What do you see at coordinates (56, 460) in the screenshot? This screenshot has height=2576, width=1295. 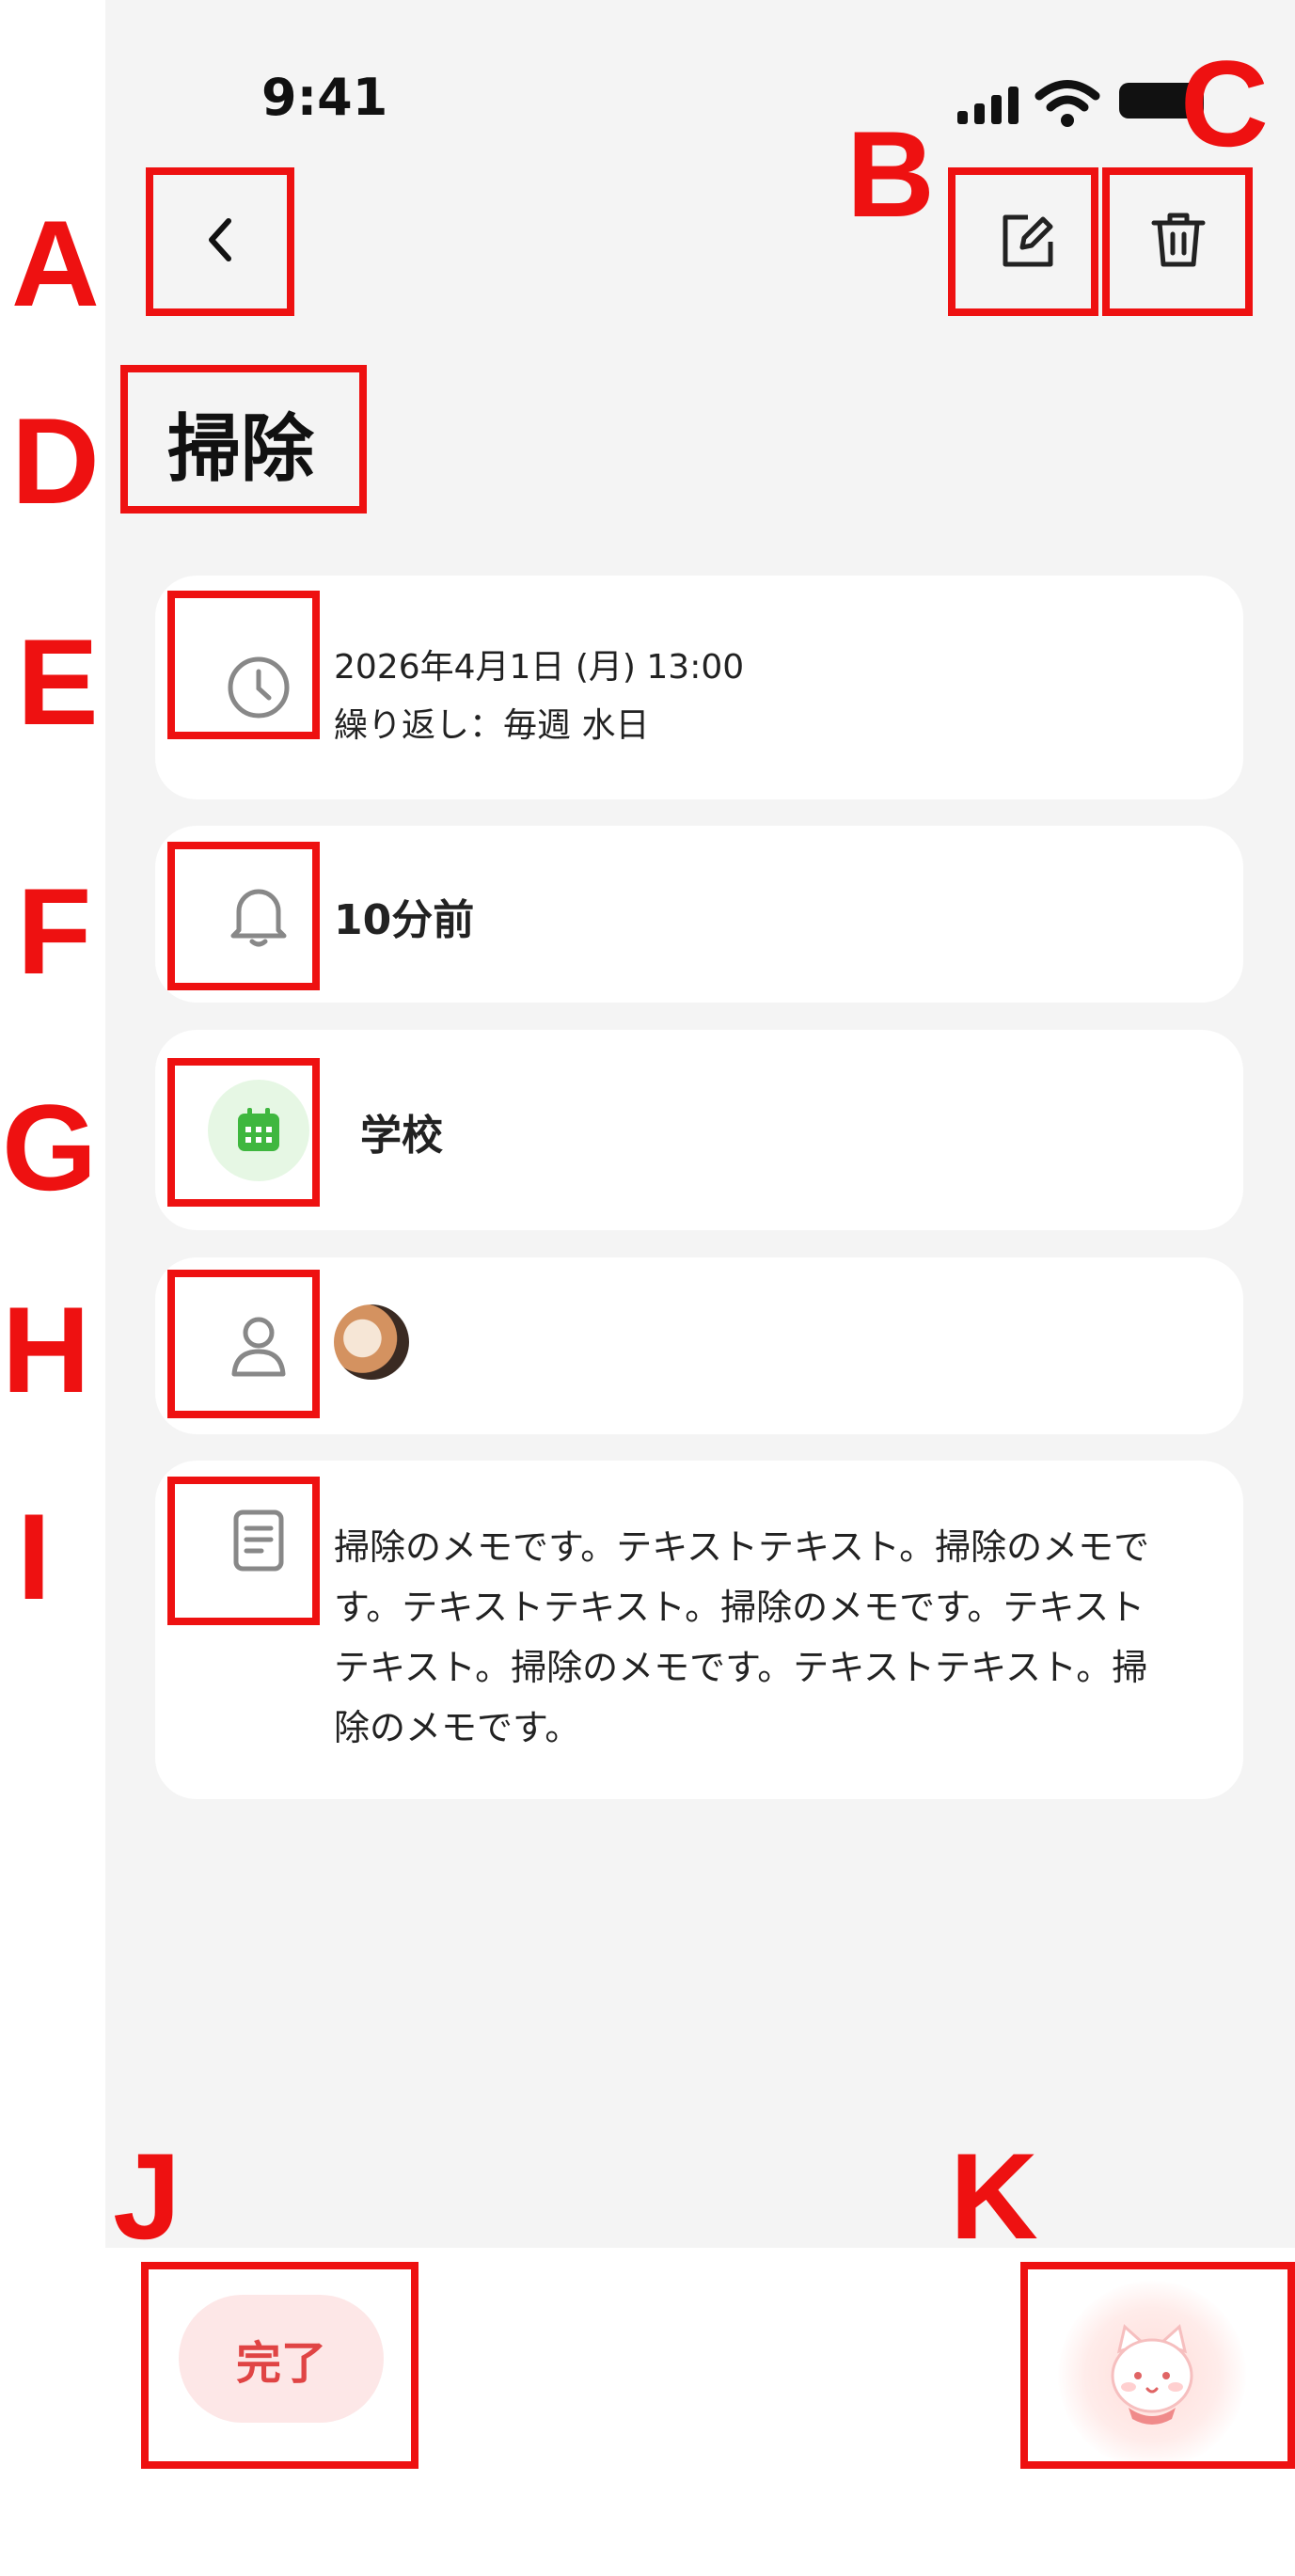 I see `annotation-label-d: D` at bounding box center [56, 460].